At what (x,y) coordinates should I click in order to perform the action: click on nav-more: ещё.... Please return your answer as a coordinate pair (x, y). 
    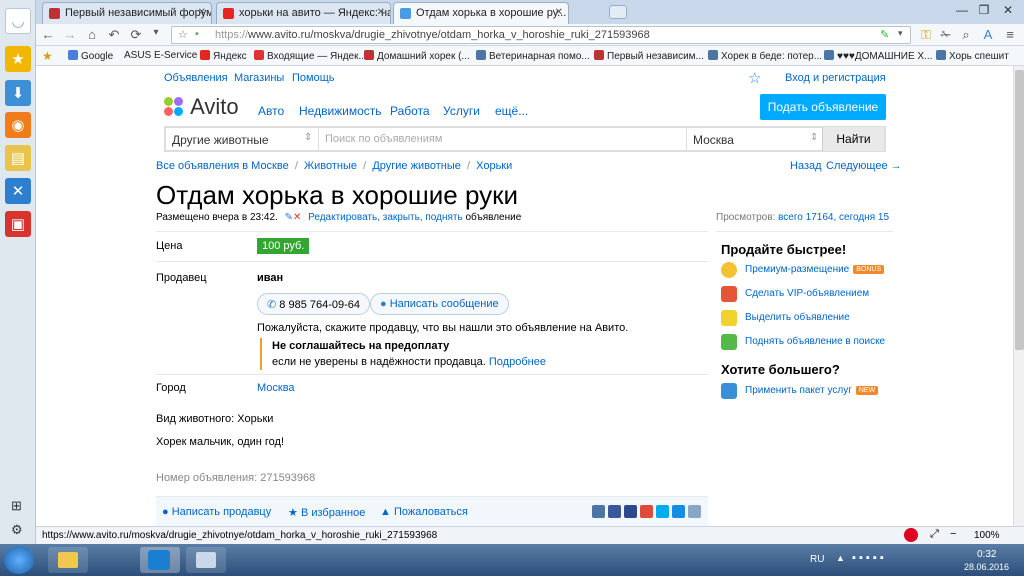
    Looking at the image, I should click on (511, 111).